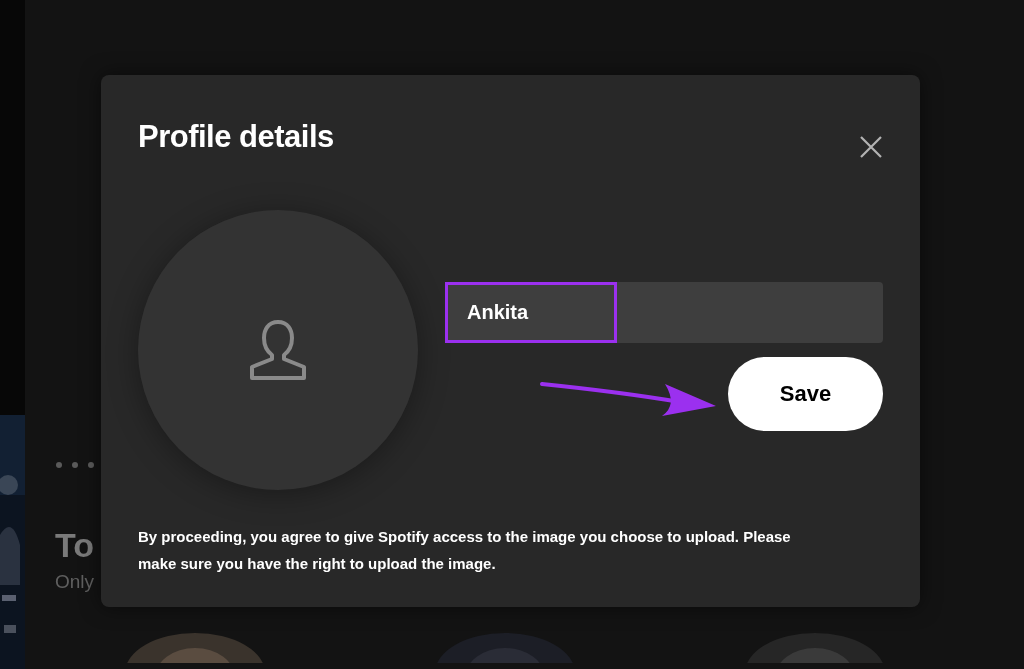 The width and height of the screenshot is (1024, 669). Describe the element at coordinates (236, 137) in the screenshot. I see `dialog-title: Profile details` at that location.